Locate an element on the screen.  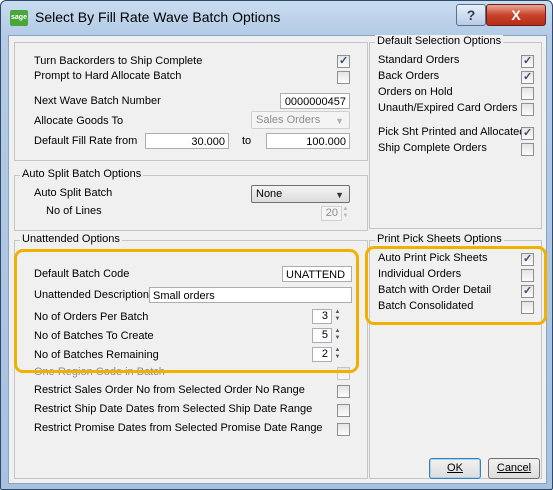
standard-orders-checkbox is located at coordinates (527, 61).